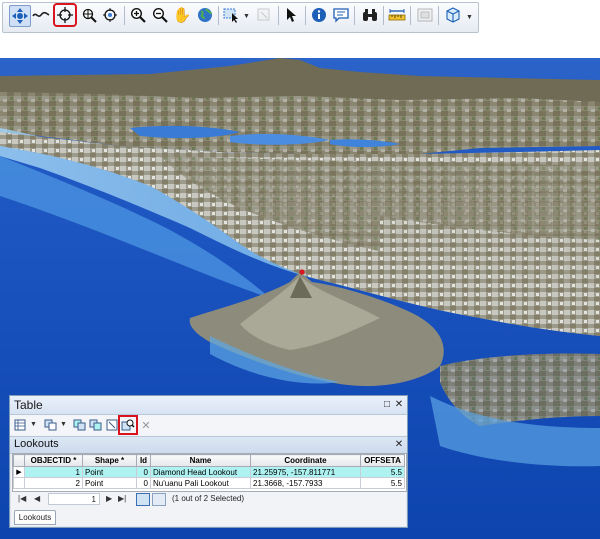 The image size is (600, 539). I want to click on info-icon, so click(319, 15).